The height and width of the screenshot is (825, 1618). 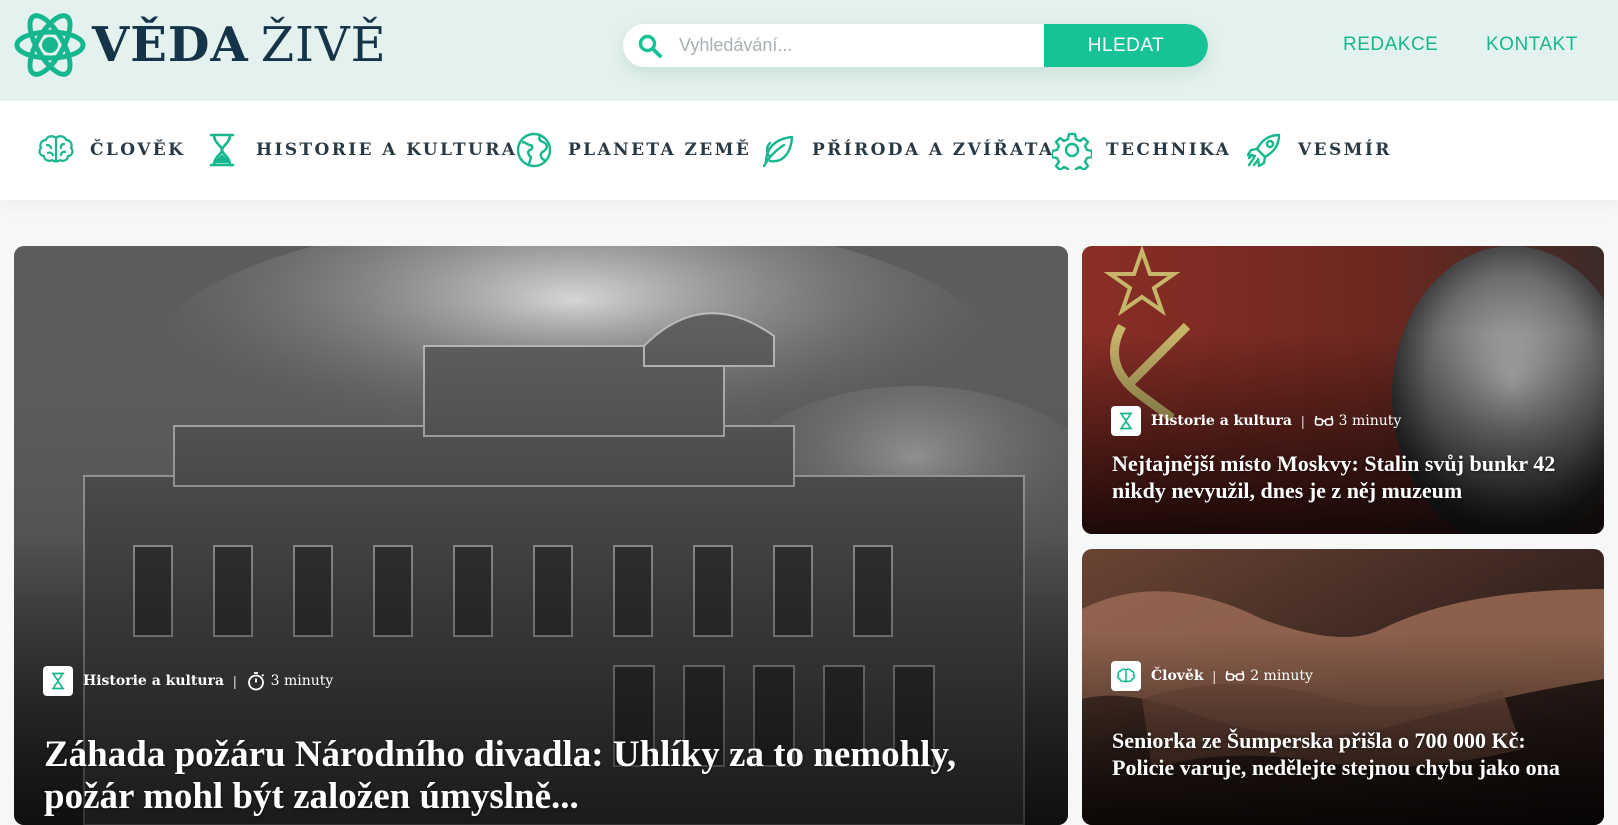 I want to click on read-time: 2 minuty, so click(x=1281, y=676).